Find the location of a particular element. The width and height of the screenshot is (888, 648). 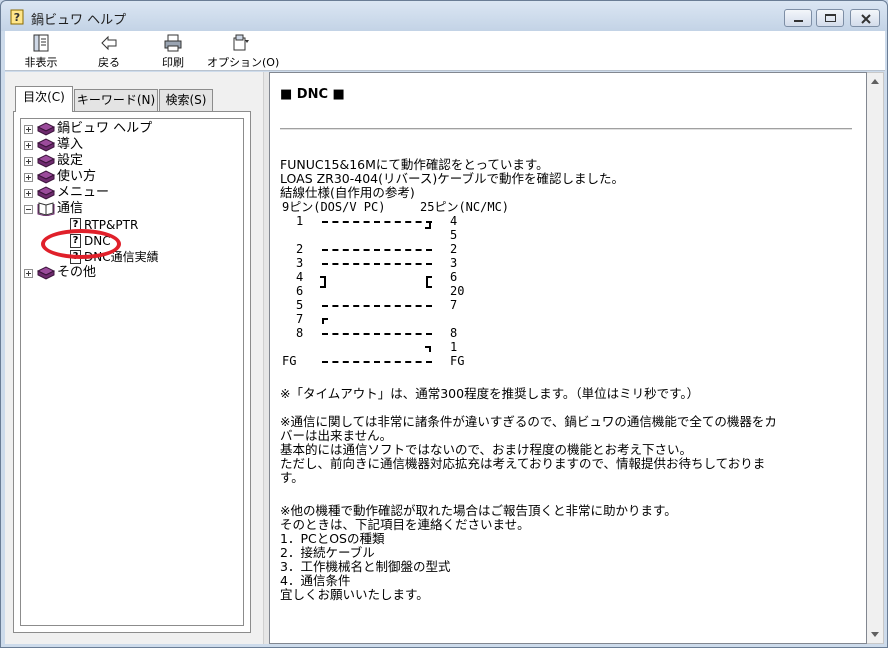

window-title: 鍋ビュワ ヘルプ is located at coordinates (79, 20).